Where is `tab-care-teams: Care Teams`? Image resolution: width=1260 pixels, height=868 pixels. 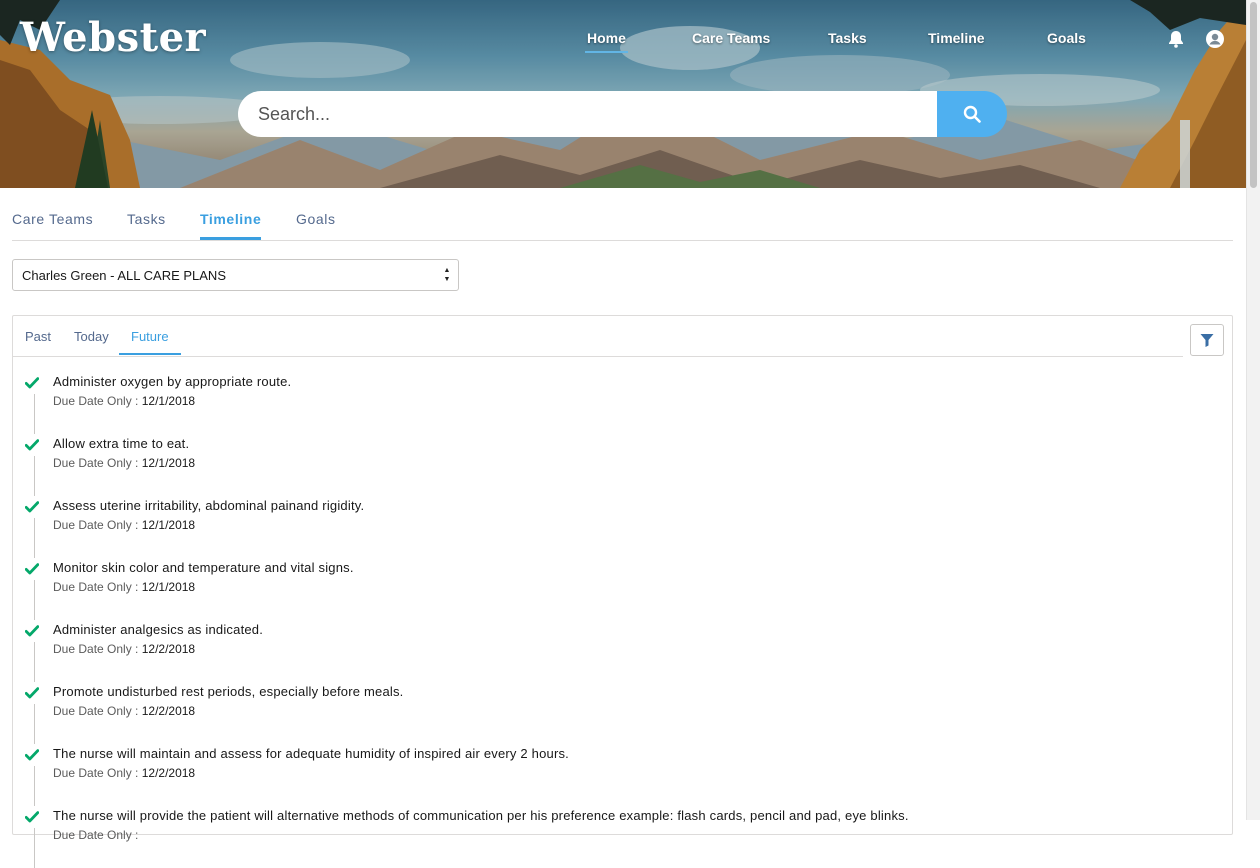 tab-care-teams: Care Teams is located at coordinates (52, 219).